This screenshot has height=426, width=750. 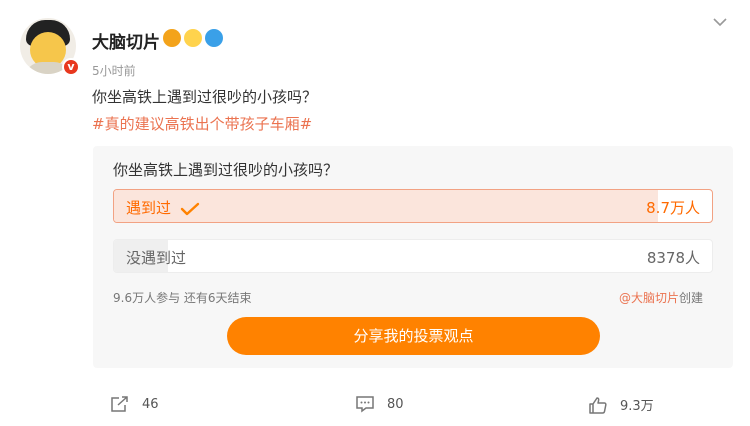 I want to click on check-icon, so click(x=189, y=208).